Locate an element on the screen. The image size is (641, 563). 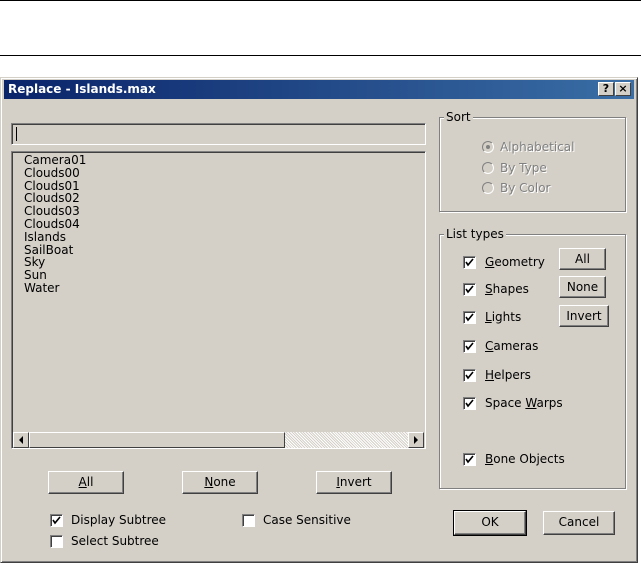
list-item: SailBoat is located at coordinates (217, 250).